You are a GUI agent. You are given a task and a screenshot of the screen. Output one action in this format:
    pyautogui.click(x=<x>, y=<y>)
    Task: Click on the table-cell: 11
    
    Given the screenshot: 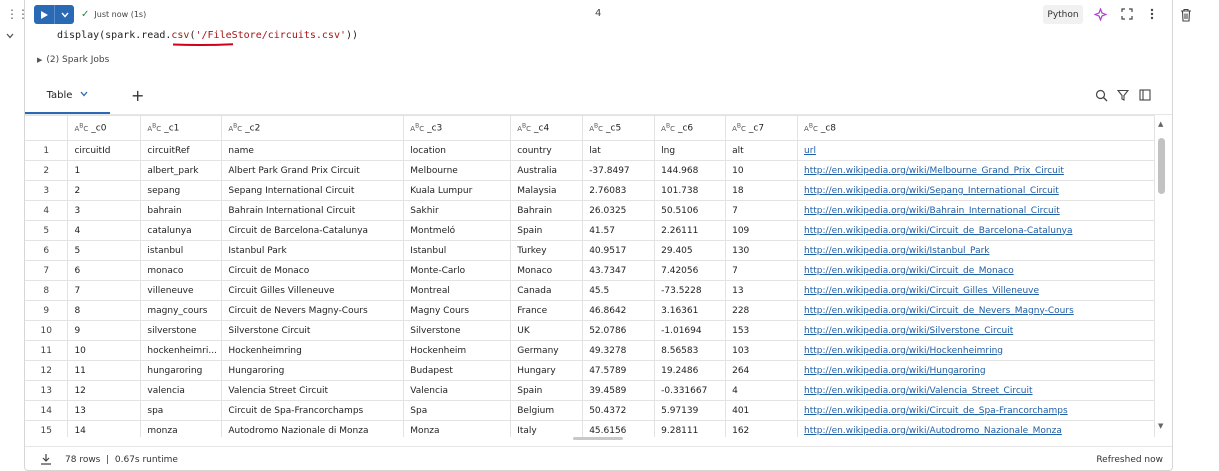 What is the action you would take?
    pyautogui.click(x=104, y=370)
    